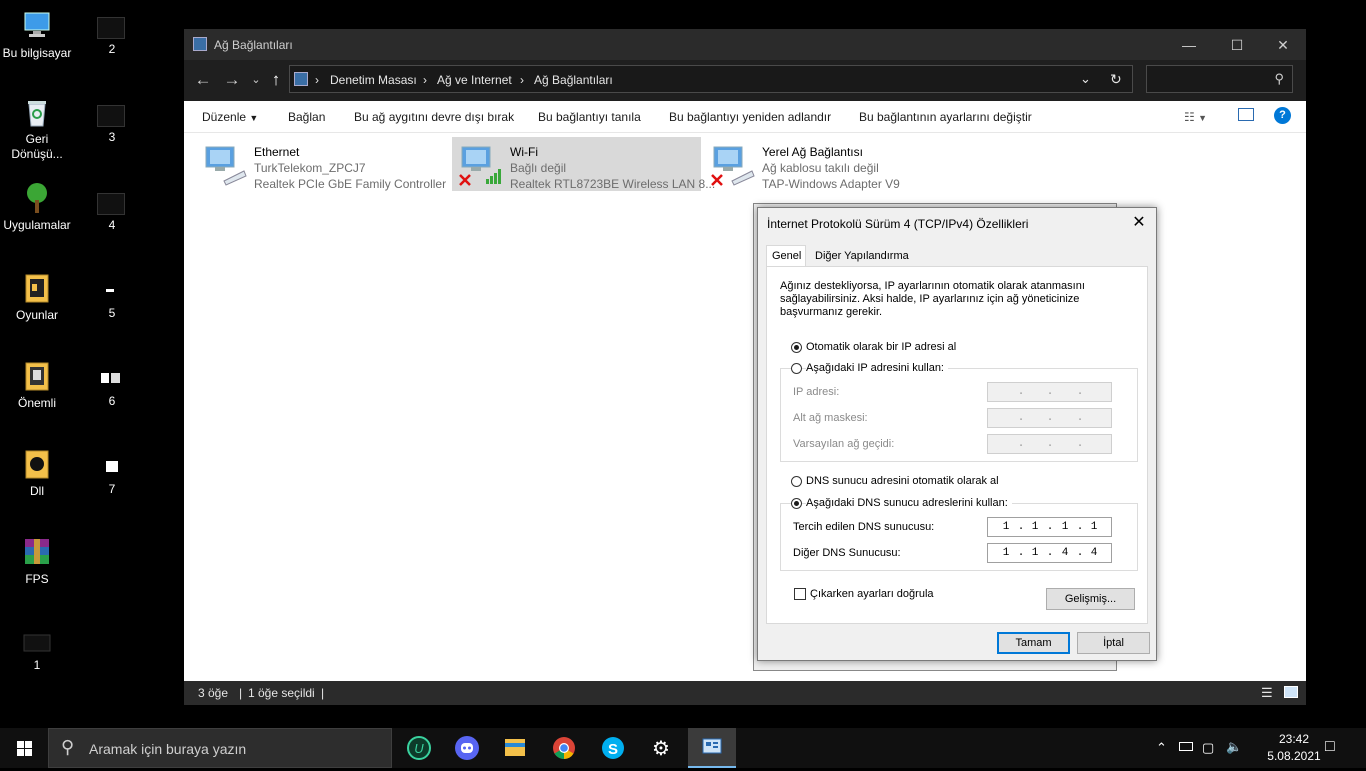  What do you see at coordinates (467, 748) in the screenshot?
I see `taskbar-app-discord` at bounding box center [467, 748].